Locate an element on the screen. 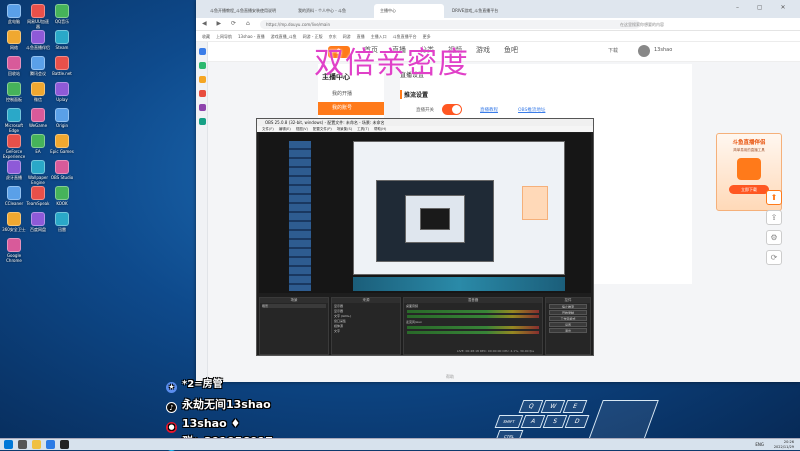 Image resolution: width=800 pixels, height=451 pixels. desktop-icon: 网络 is located at coordinates (14, 42).